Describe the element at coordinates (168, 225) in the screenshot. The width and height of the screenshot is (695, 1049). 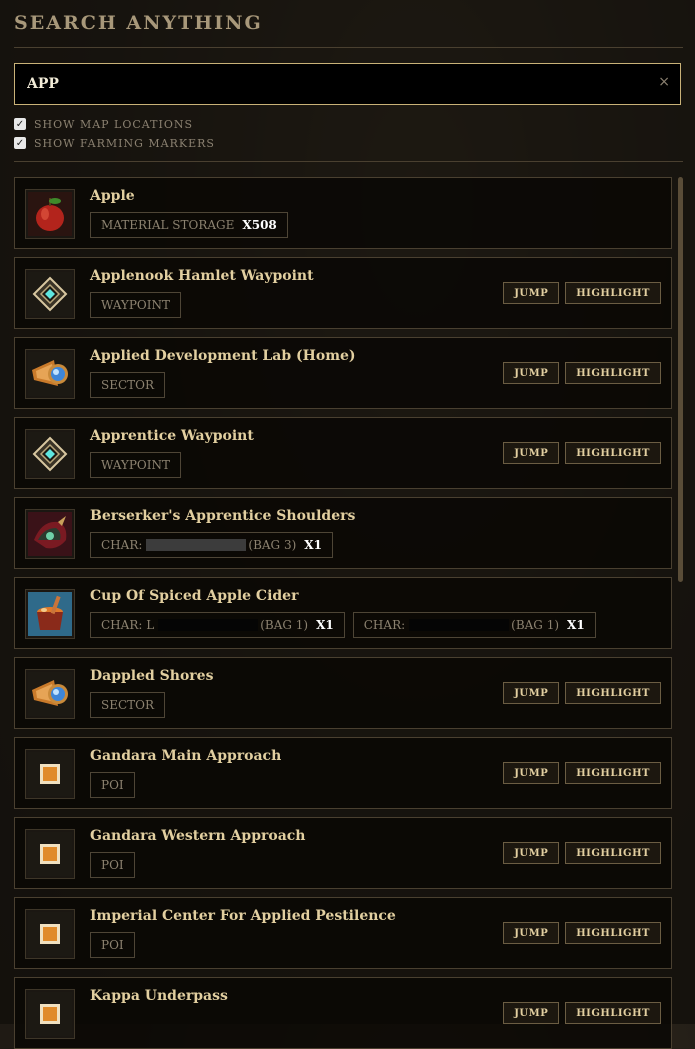
I see `badge-label: MATERIAL STORAGE` at that location.